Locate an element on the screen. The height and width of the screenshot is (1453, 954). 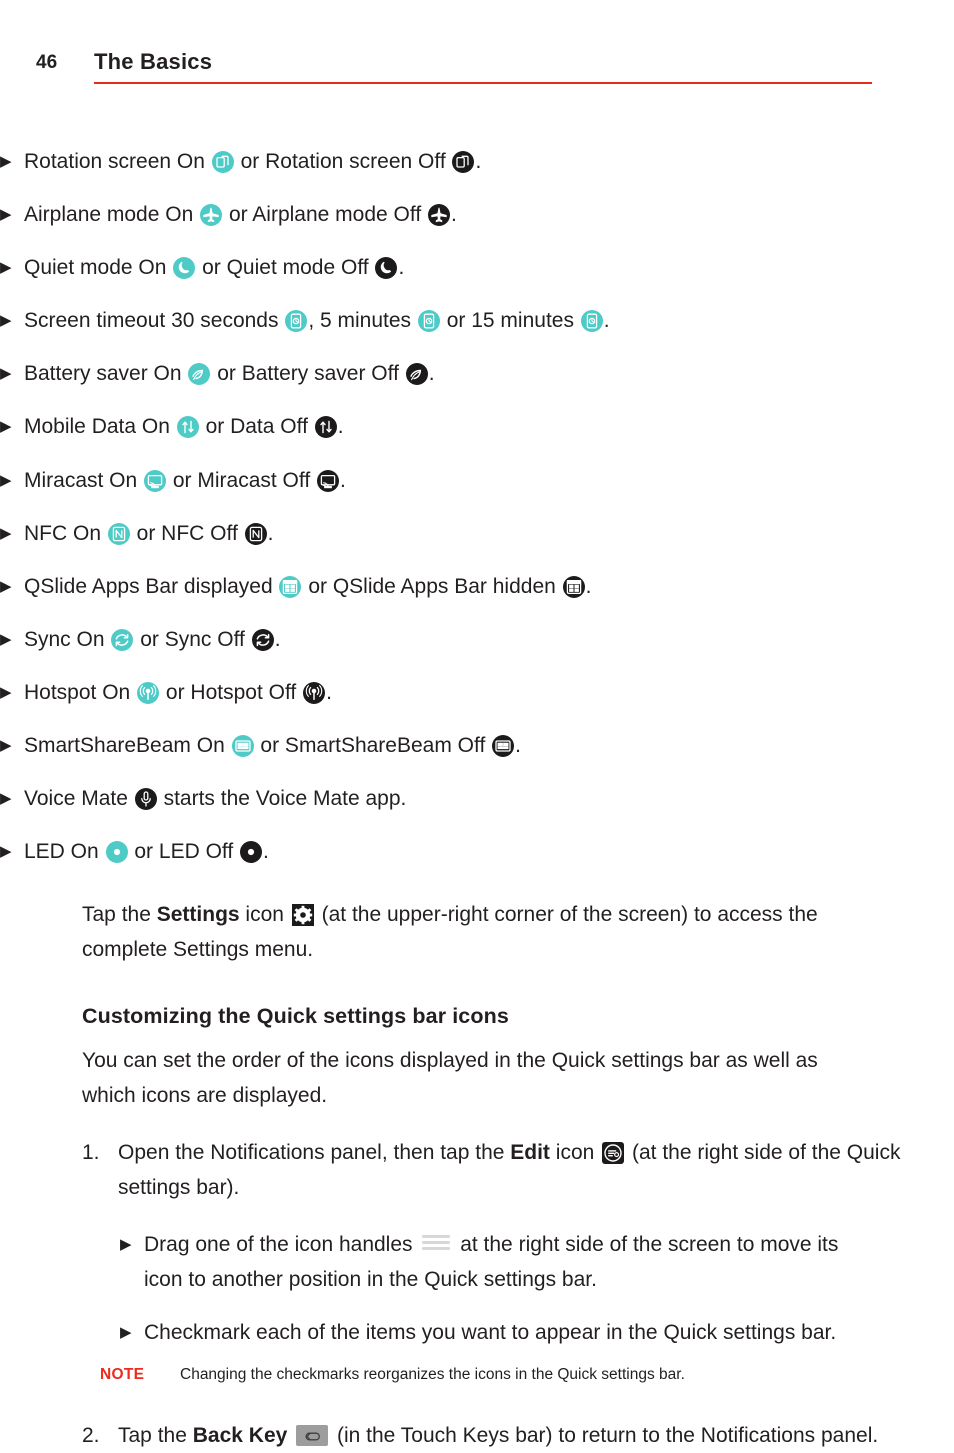
quick-setting-text: Rotation screen On is located at coordinates (117, 161).